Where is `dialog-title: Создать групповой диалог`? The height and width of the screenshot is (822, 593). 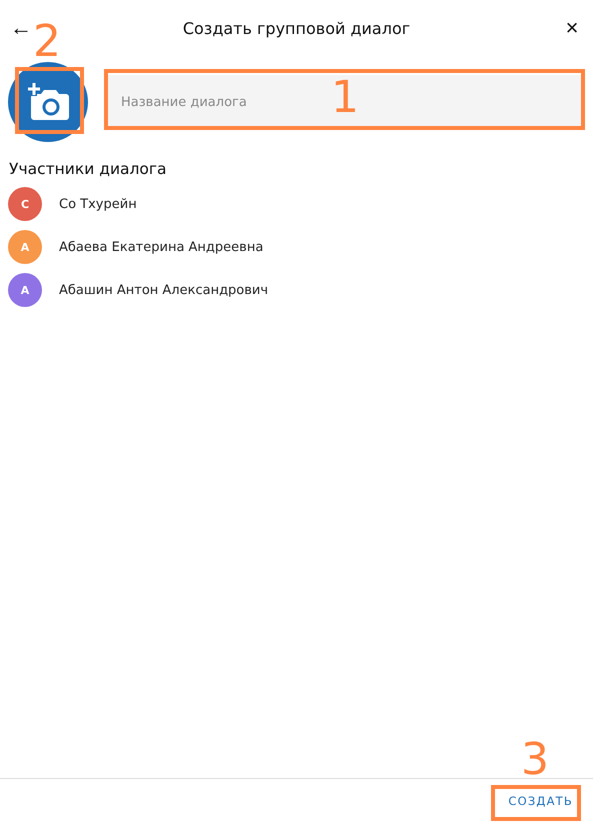
dialog-title: Создать групповой диалог is located at coordinates (297, 28).